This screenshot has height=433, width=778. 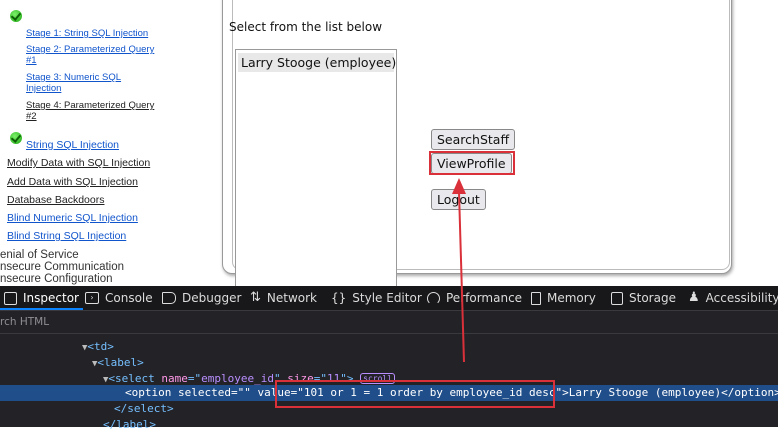 I want to click on tab-console: › Console, so click(x=119, y=298).